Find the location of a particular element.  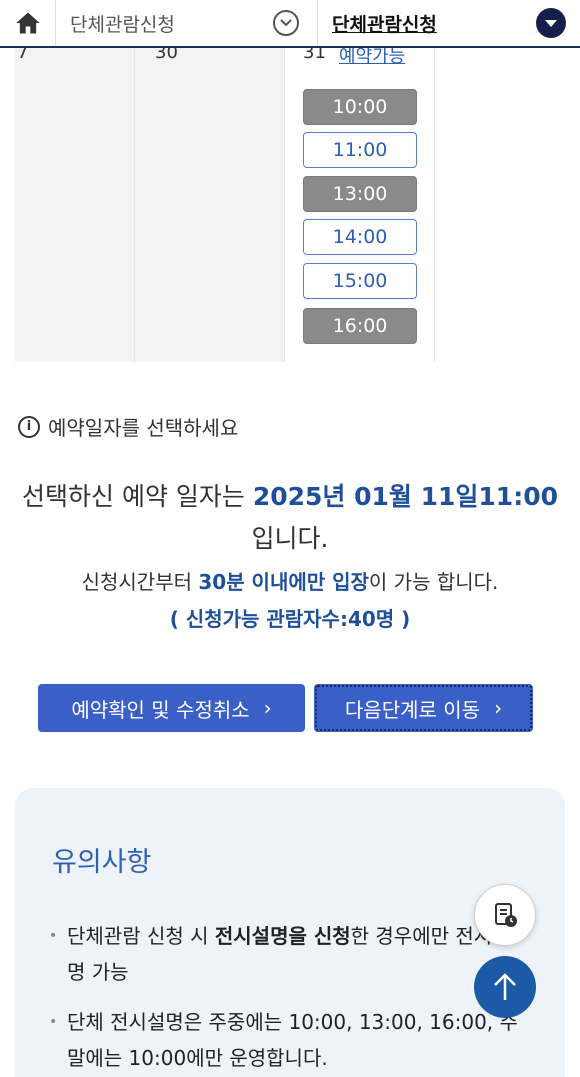

entry-notice: 신청시간부터 30분 이내에만 입장이 가능 합니다. is located at coordinates (290, 580).